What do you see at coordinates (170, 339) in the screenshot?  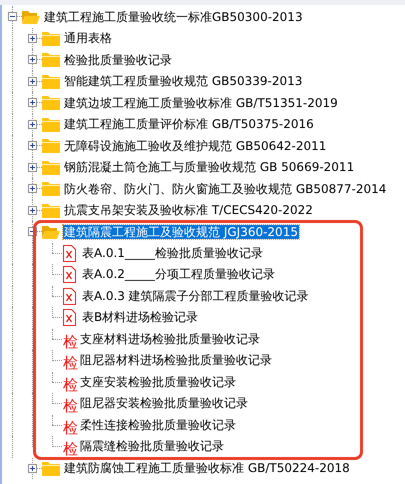 I see `tree-item-label: 支座材料进场检验批质量验收记录` at bounding box center [170, 339].